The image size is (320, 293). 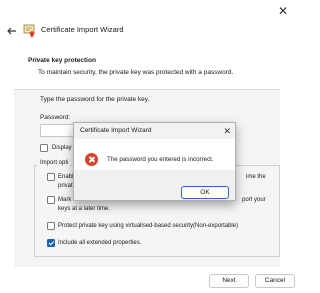 What do you see at coordinates (275, 281) in the screenshot?
I see `cancel-button: Cancel` at bounding box center [275, 281].